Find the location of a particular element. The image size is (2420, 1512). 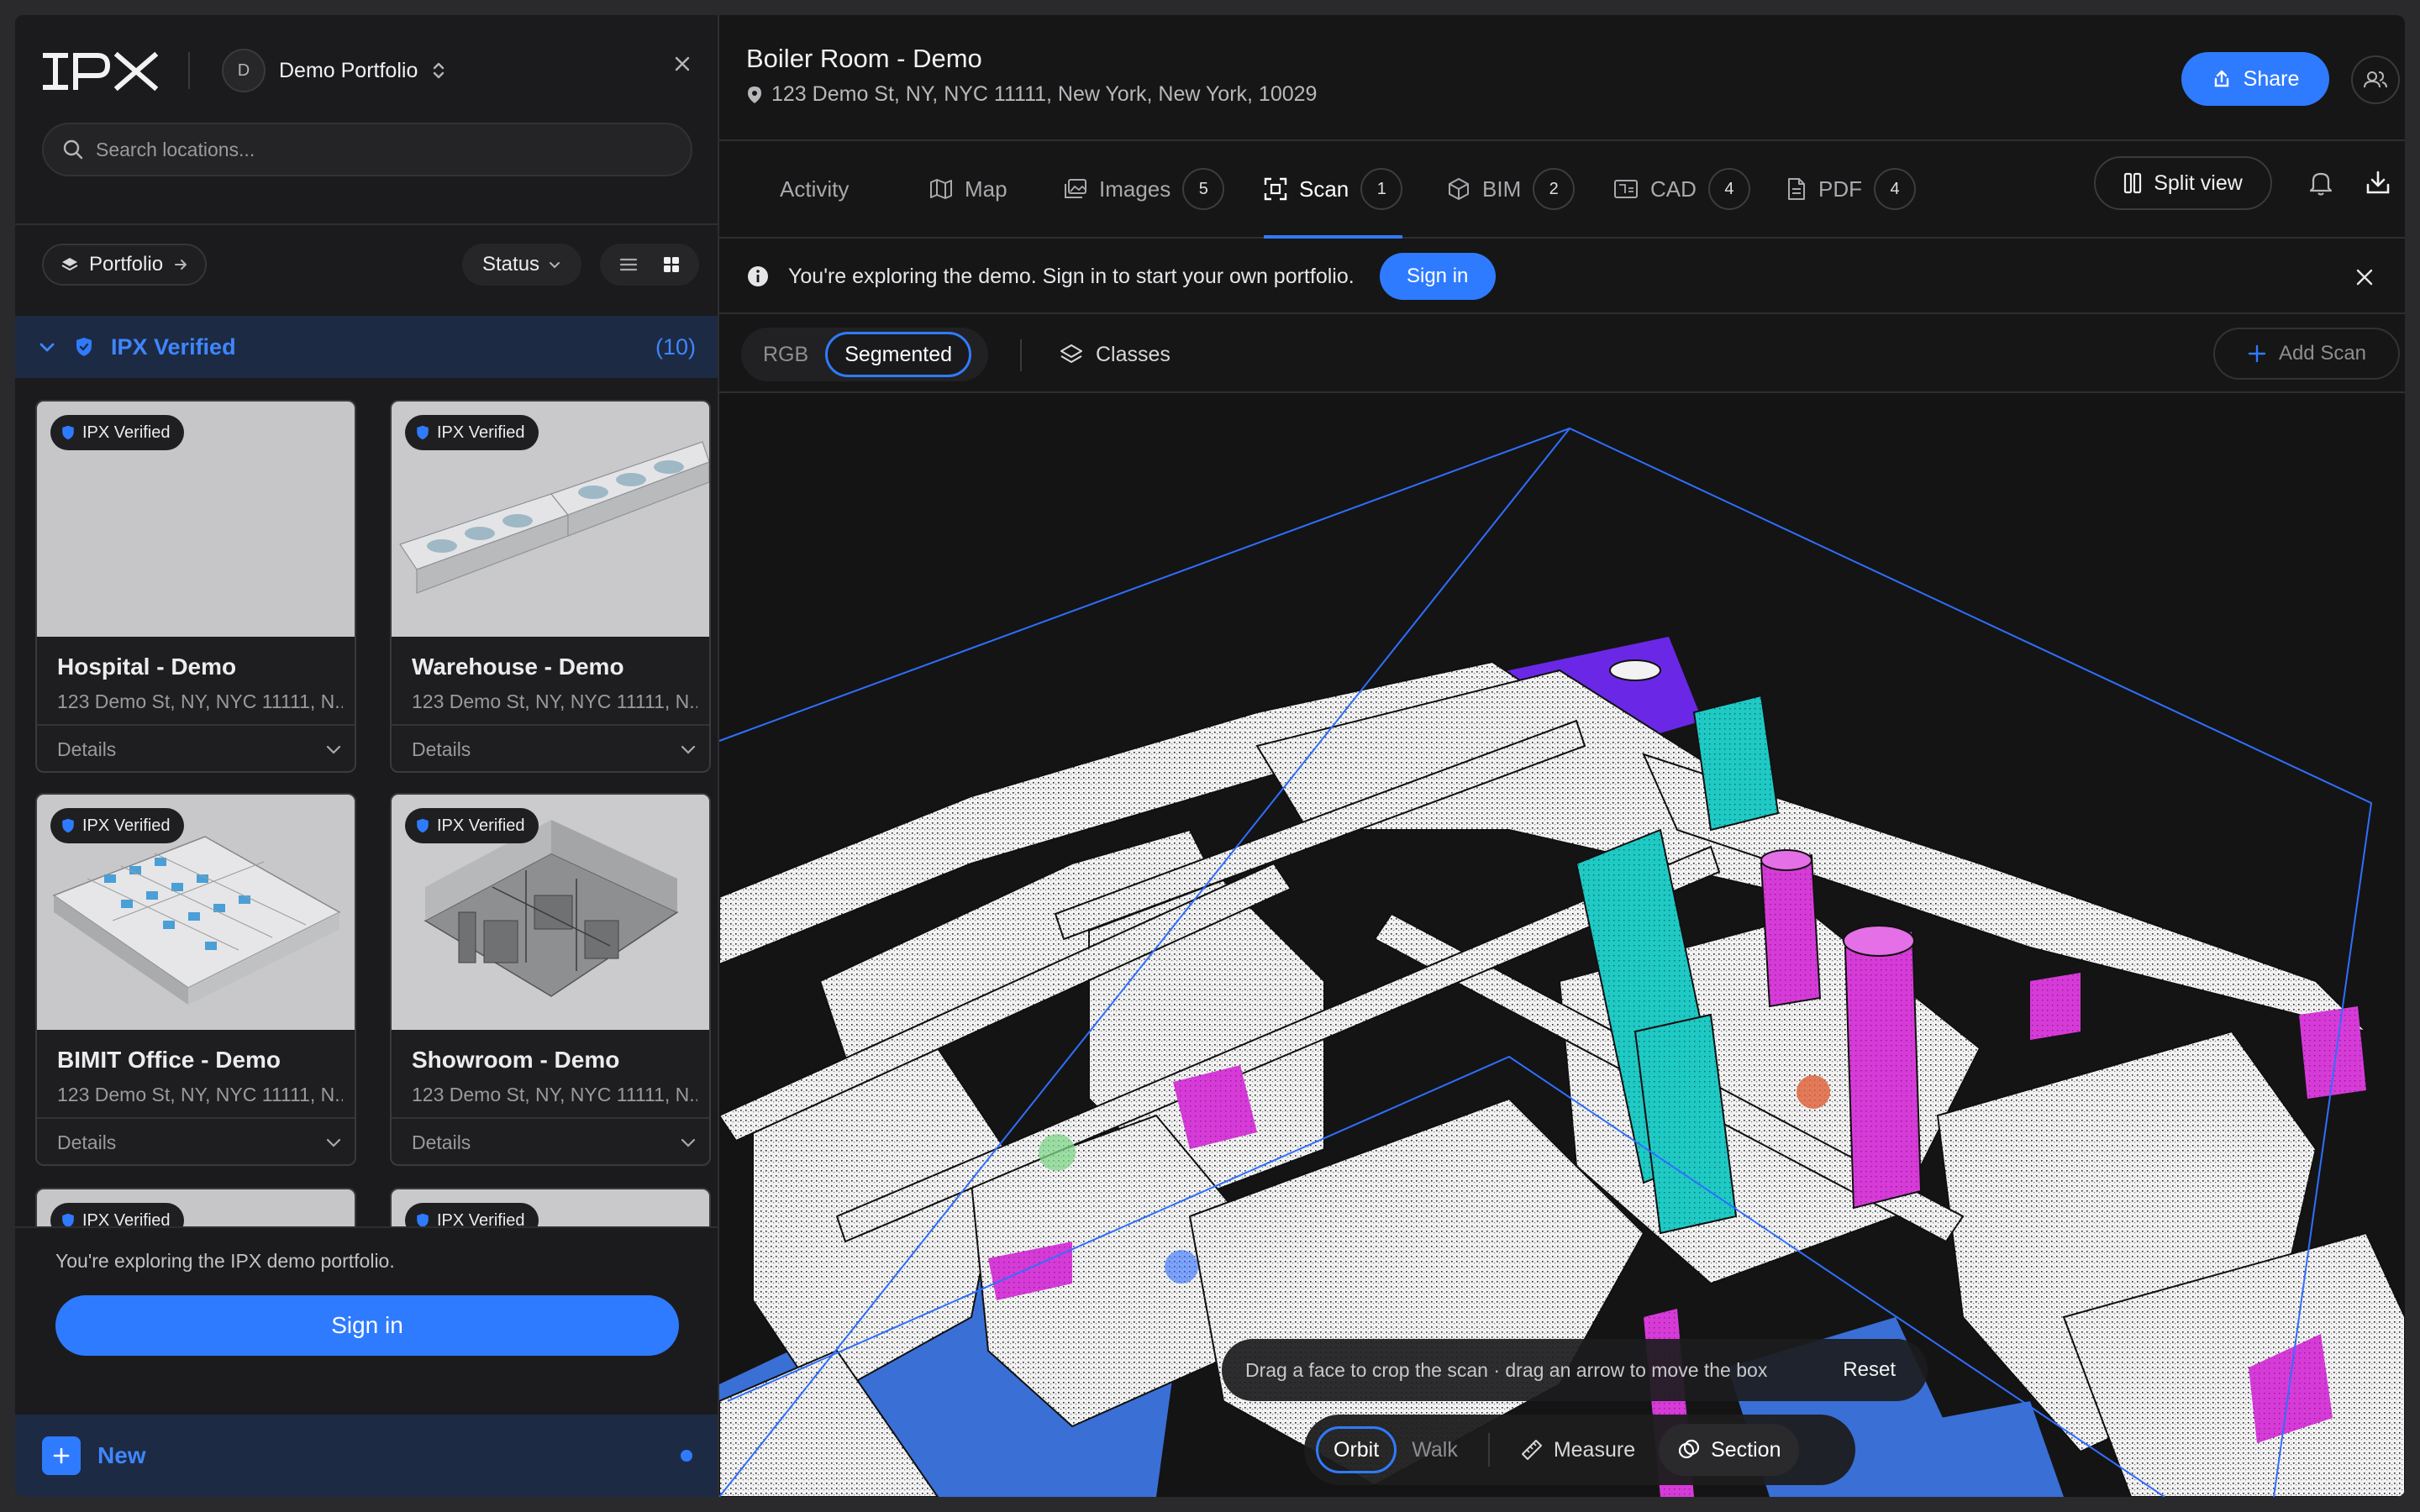

tab-label: Images is located at coordinates (1135, 189).